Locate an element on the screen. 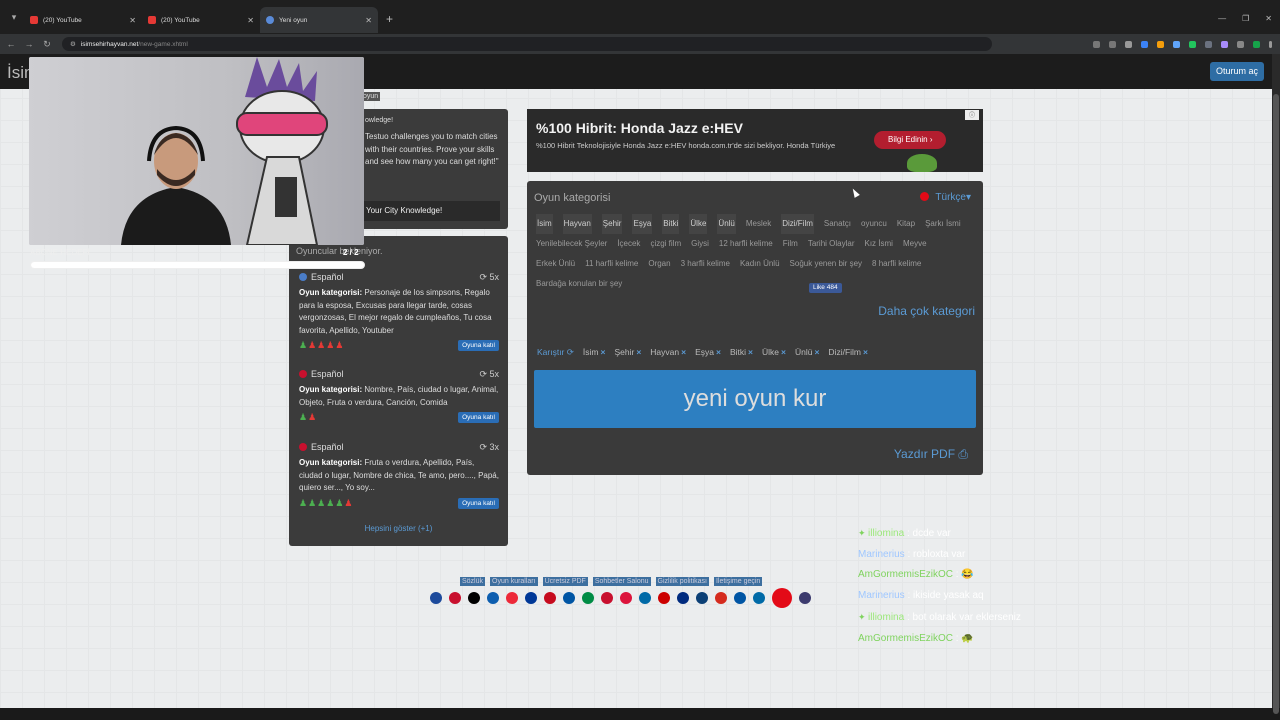 The height and width of the screenshot is (720, 1280). selected-category: Şehir × is located at coordinates (627, 352).